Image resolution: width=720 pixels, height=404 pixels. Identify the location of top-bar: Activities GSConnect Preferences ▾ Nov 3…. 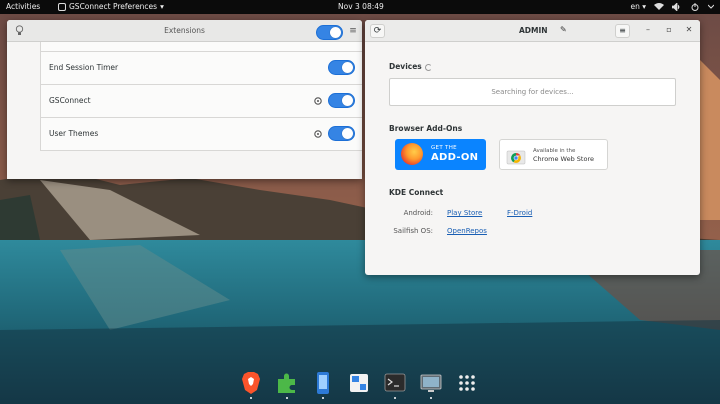
(360, 7).